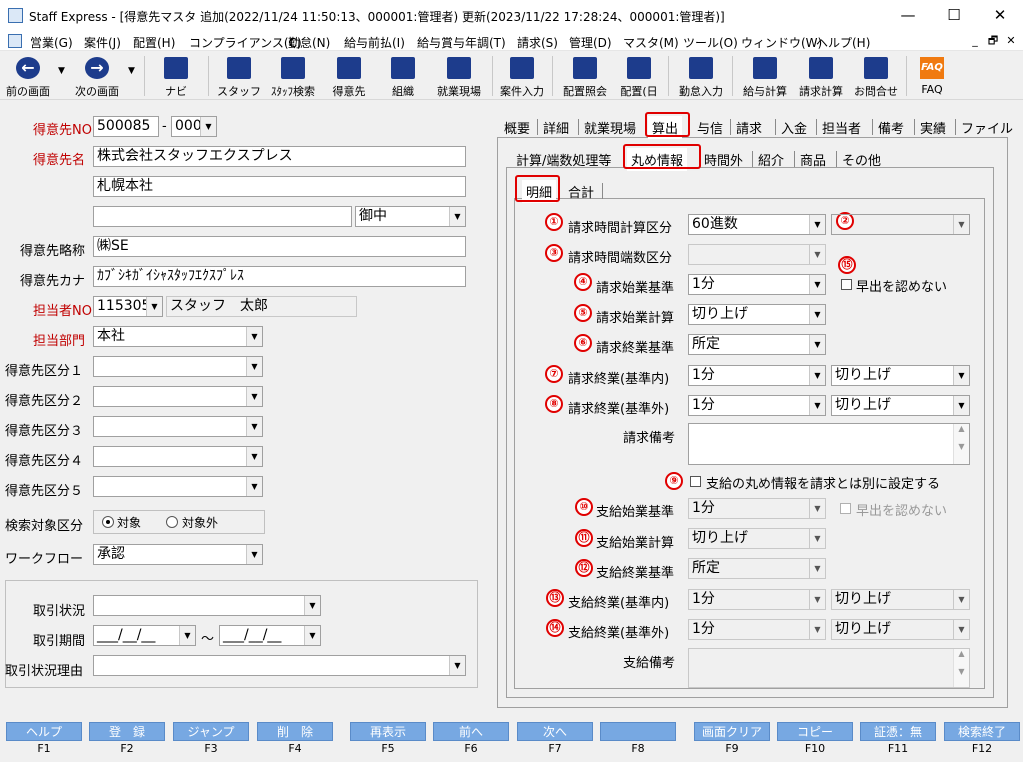 This screenshot has height=762, width=1023. Describe the element at coordinates (794, 127) in the screenshot. I see `tab-payment: 入金` at that location.